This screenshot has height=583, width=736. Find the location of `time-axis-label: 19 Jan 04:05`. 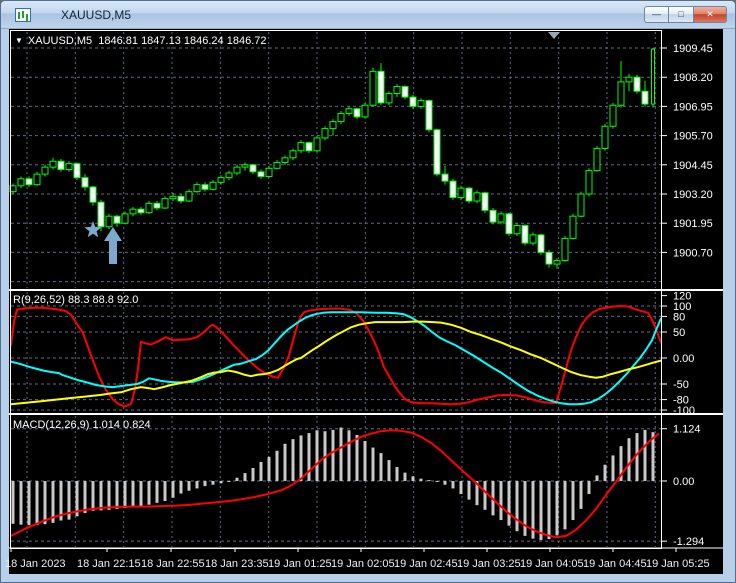

time-axis-label: 19 Jan 04:05 is located at coordinates (552, 564).